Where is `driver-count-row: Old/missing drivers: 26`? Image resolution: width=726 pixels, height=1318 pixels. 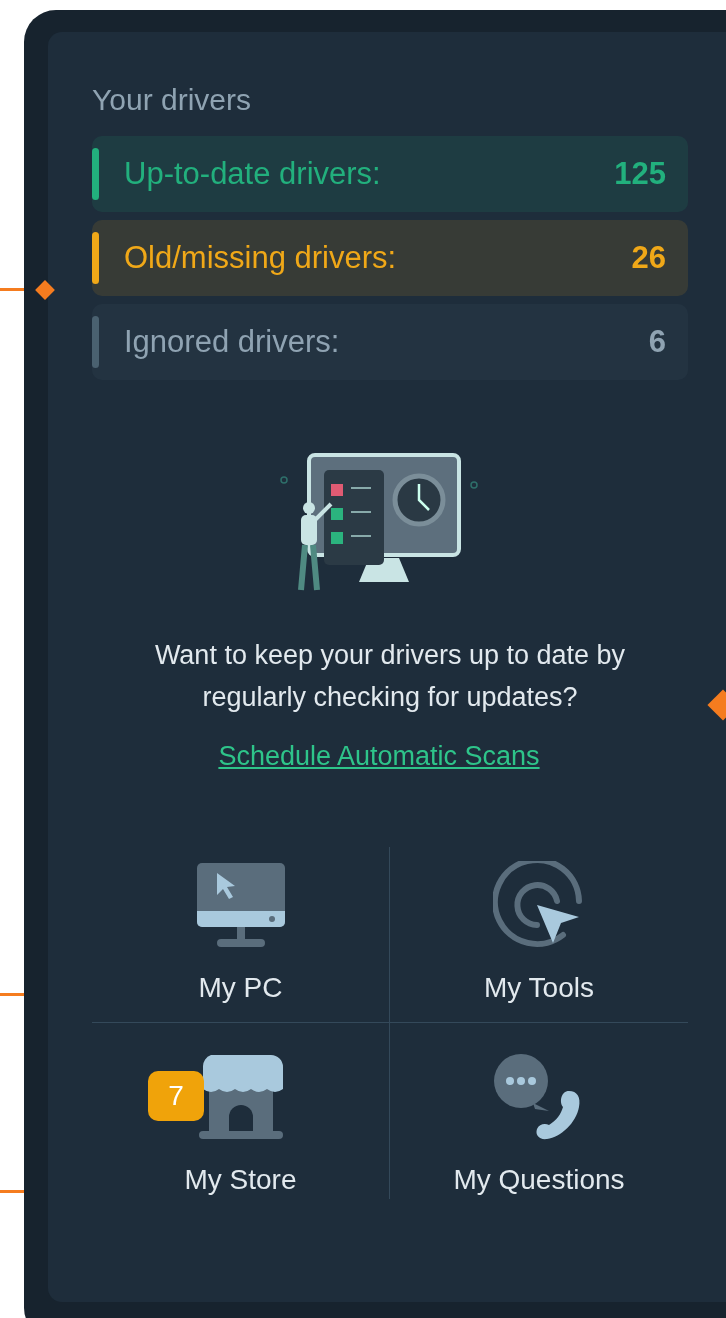
driver-count-row: Old/missing drivers: 26 is located at coordinates (390, 258).